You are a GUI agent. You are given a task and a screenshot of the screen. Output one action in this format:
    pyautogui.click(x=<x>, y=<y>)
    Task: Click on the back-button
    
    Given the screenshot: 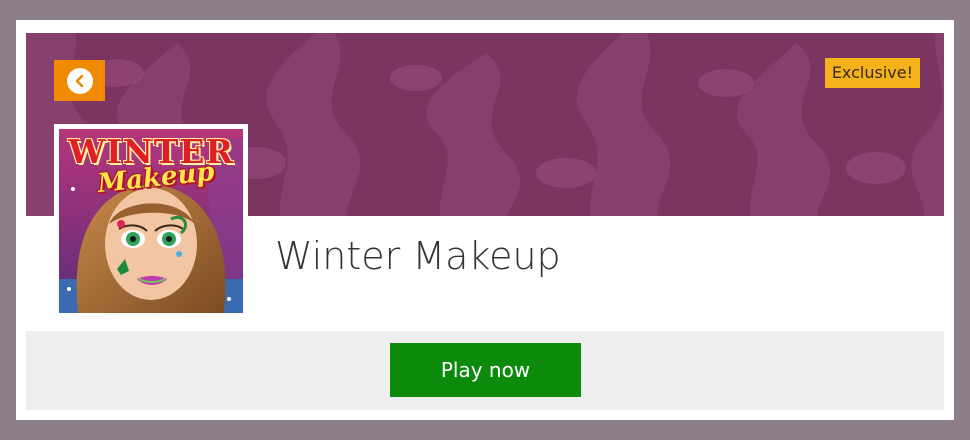 What is the action you would take?
    pyautogui.click(x=79, y=80)
    